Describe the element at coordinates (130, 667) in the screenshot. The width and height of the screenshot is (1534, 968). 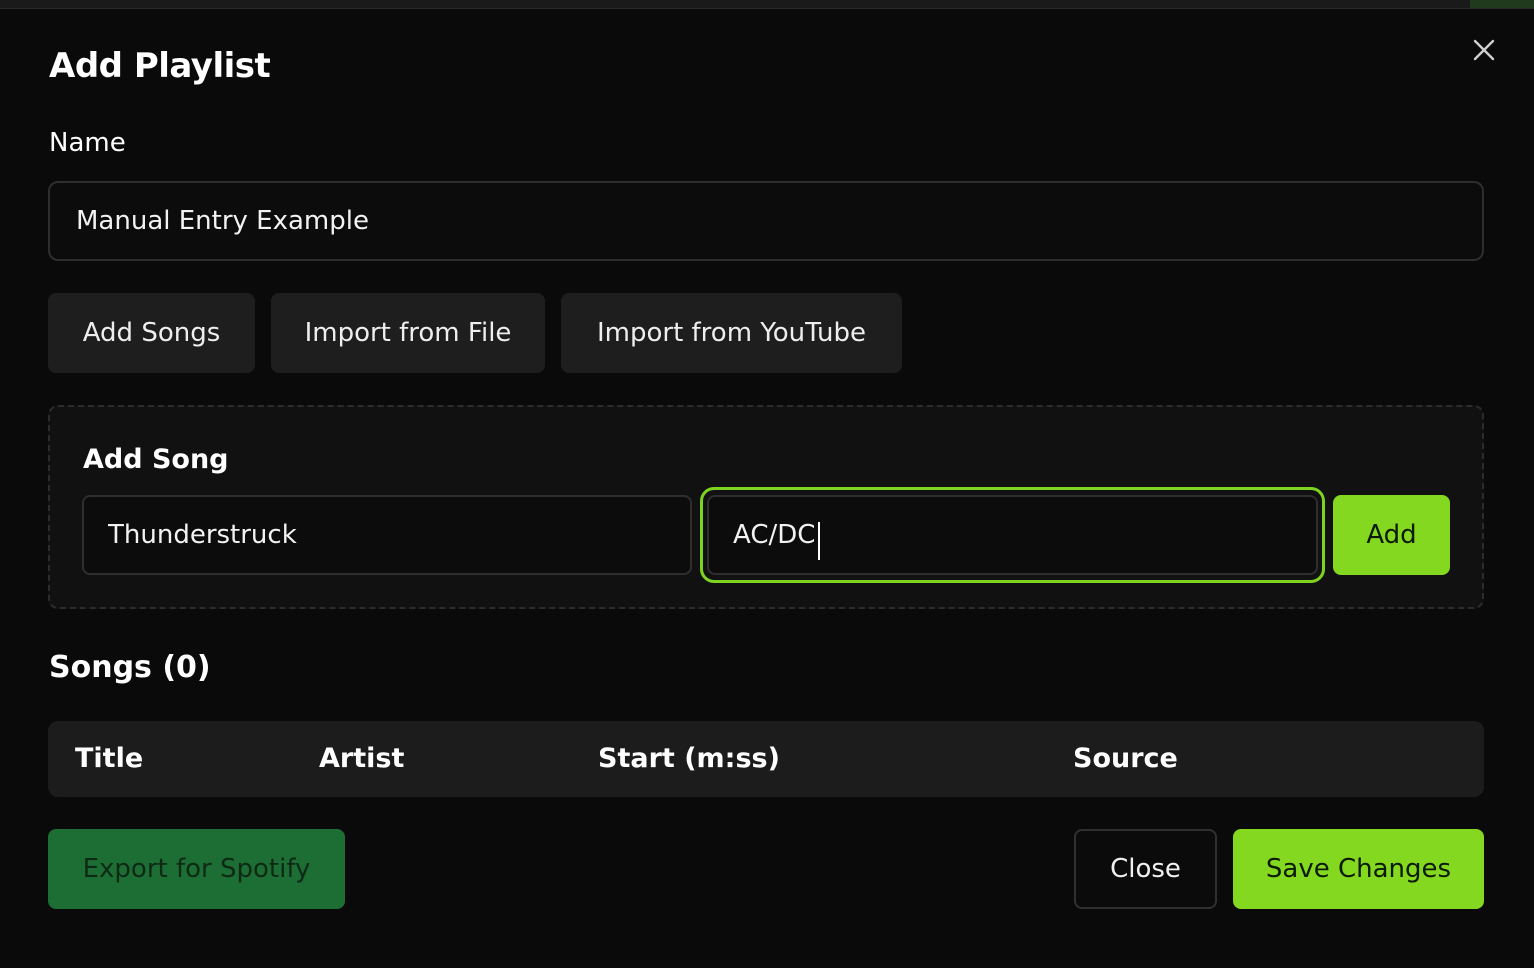
I see `songs-heading: Songs (0)` at that location.